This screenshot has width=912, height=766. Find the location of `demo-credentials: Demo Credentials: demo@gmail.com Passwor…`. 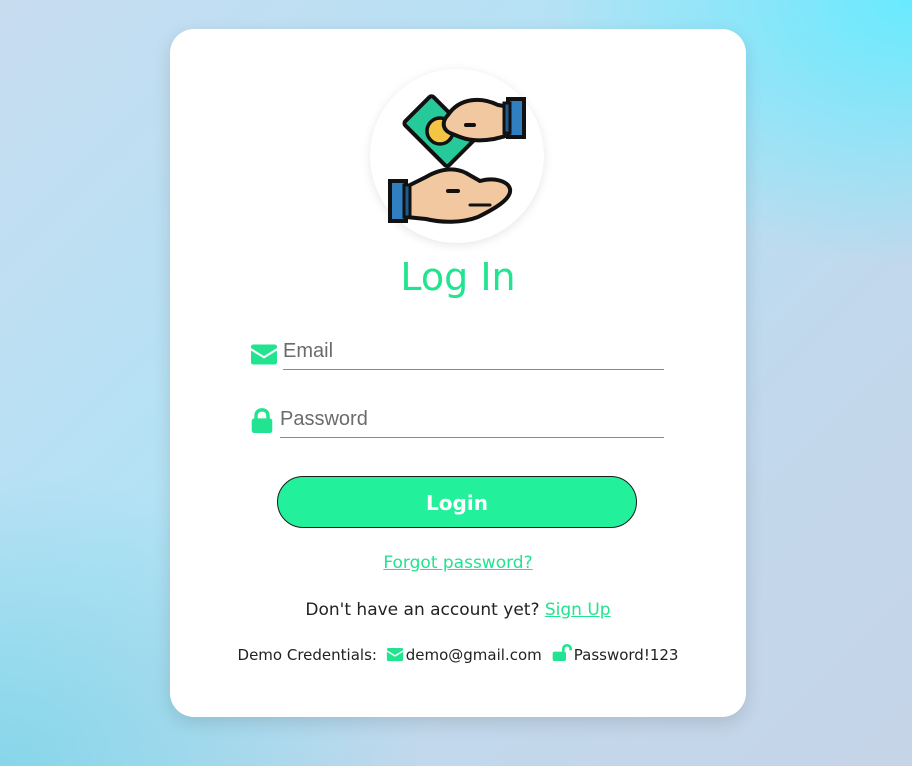

demo-credentials: Demo Credentials: demo@gmail.com Passwor… is located at coordinates (458, 655).